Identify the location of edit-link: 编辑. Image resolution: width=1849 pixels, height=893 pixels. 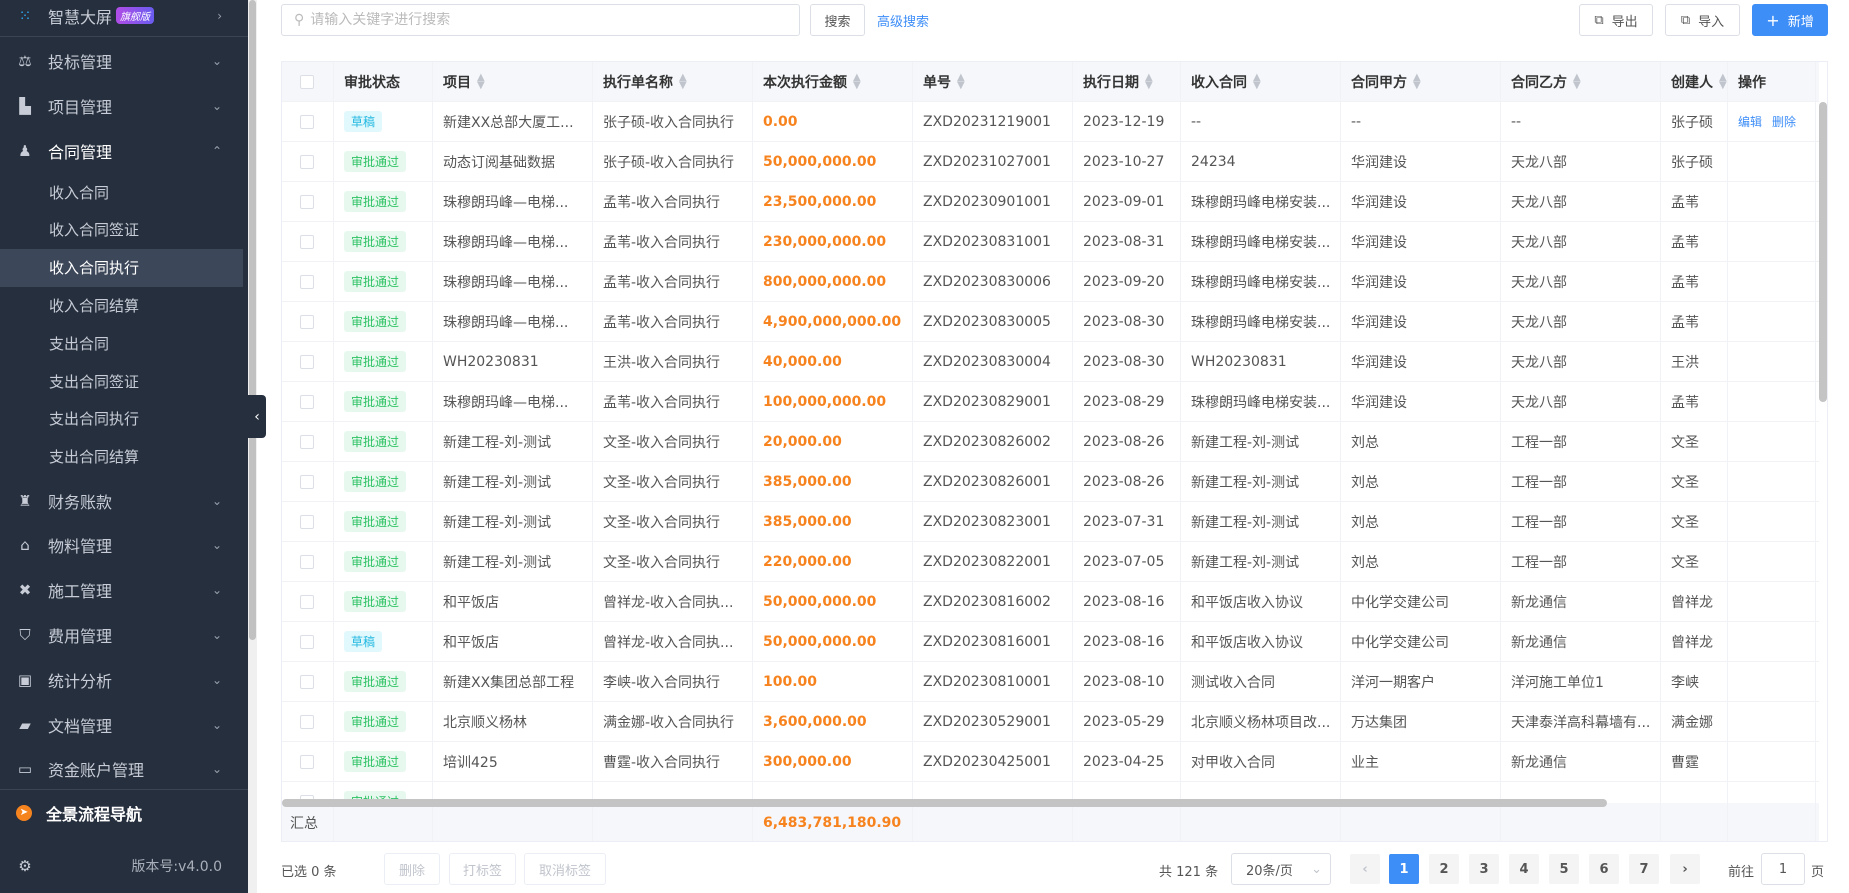
(1750, 121).